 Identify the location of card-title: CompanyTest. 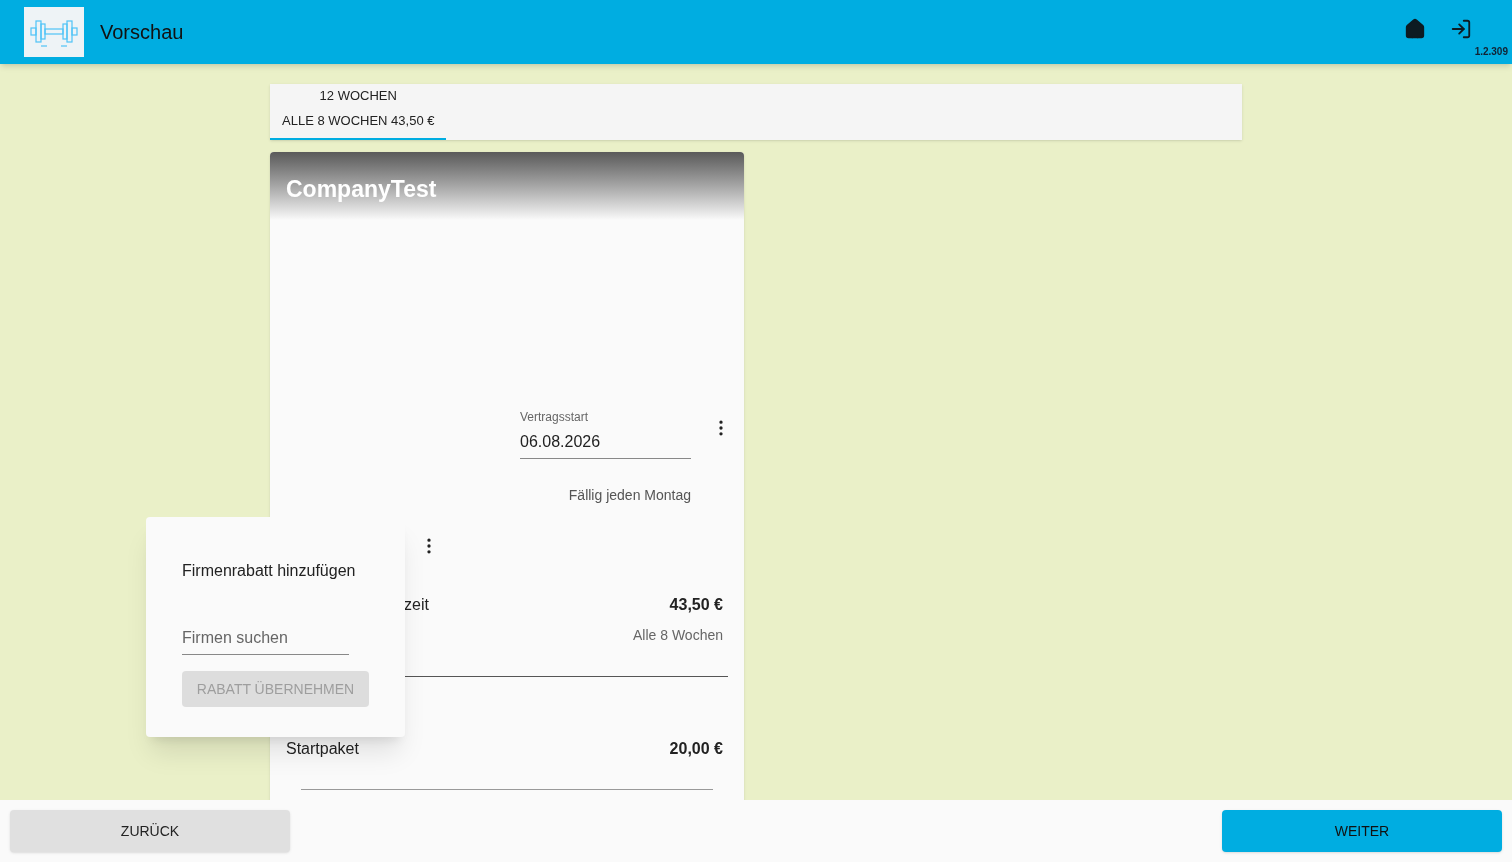
(361, 189).